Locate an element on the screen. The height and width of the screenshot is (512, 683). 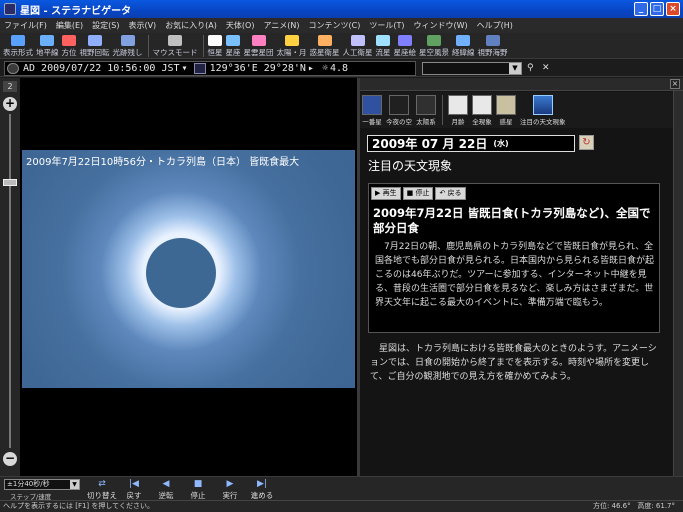
playback-glyph-icon: |◀ is located at coordinates (134, 484).